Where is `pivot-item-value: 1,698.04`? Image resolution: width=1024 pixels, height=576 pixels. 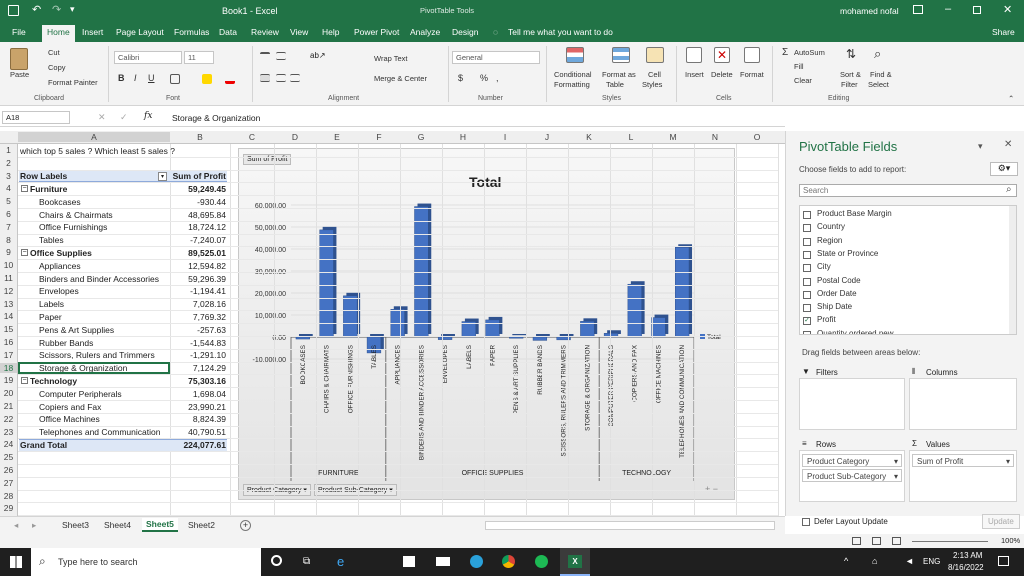 pivot-item-value: 1,698.04 is located at coordinates (198, 394).